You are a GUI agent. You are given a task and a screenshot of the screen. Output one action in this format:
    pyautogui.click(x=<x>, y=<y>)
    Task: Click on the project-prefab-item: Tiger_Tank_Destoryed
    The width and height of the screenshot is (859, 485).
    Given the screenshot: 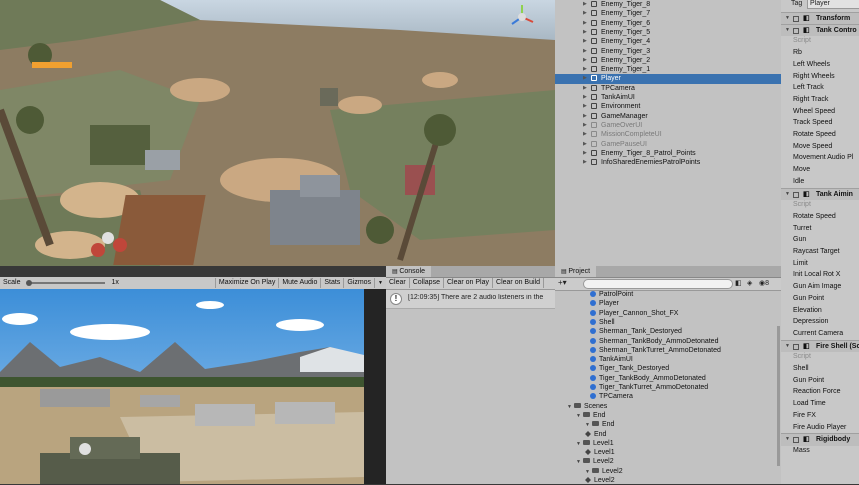 What is the action you would take?
    pyautogui.click(x=629, y=368)
    